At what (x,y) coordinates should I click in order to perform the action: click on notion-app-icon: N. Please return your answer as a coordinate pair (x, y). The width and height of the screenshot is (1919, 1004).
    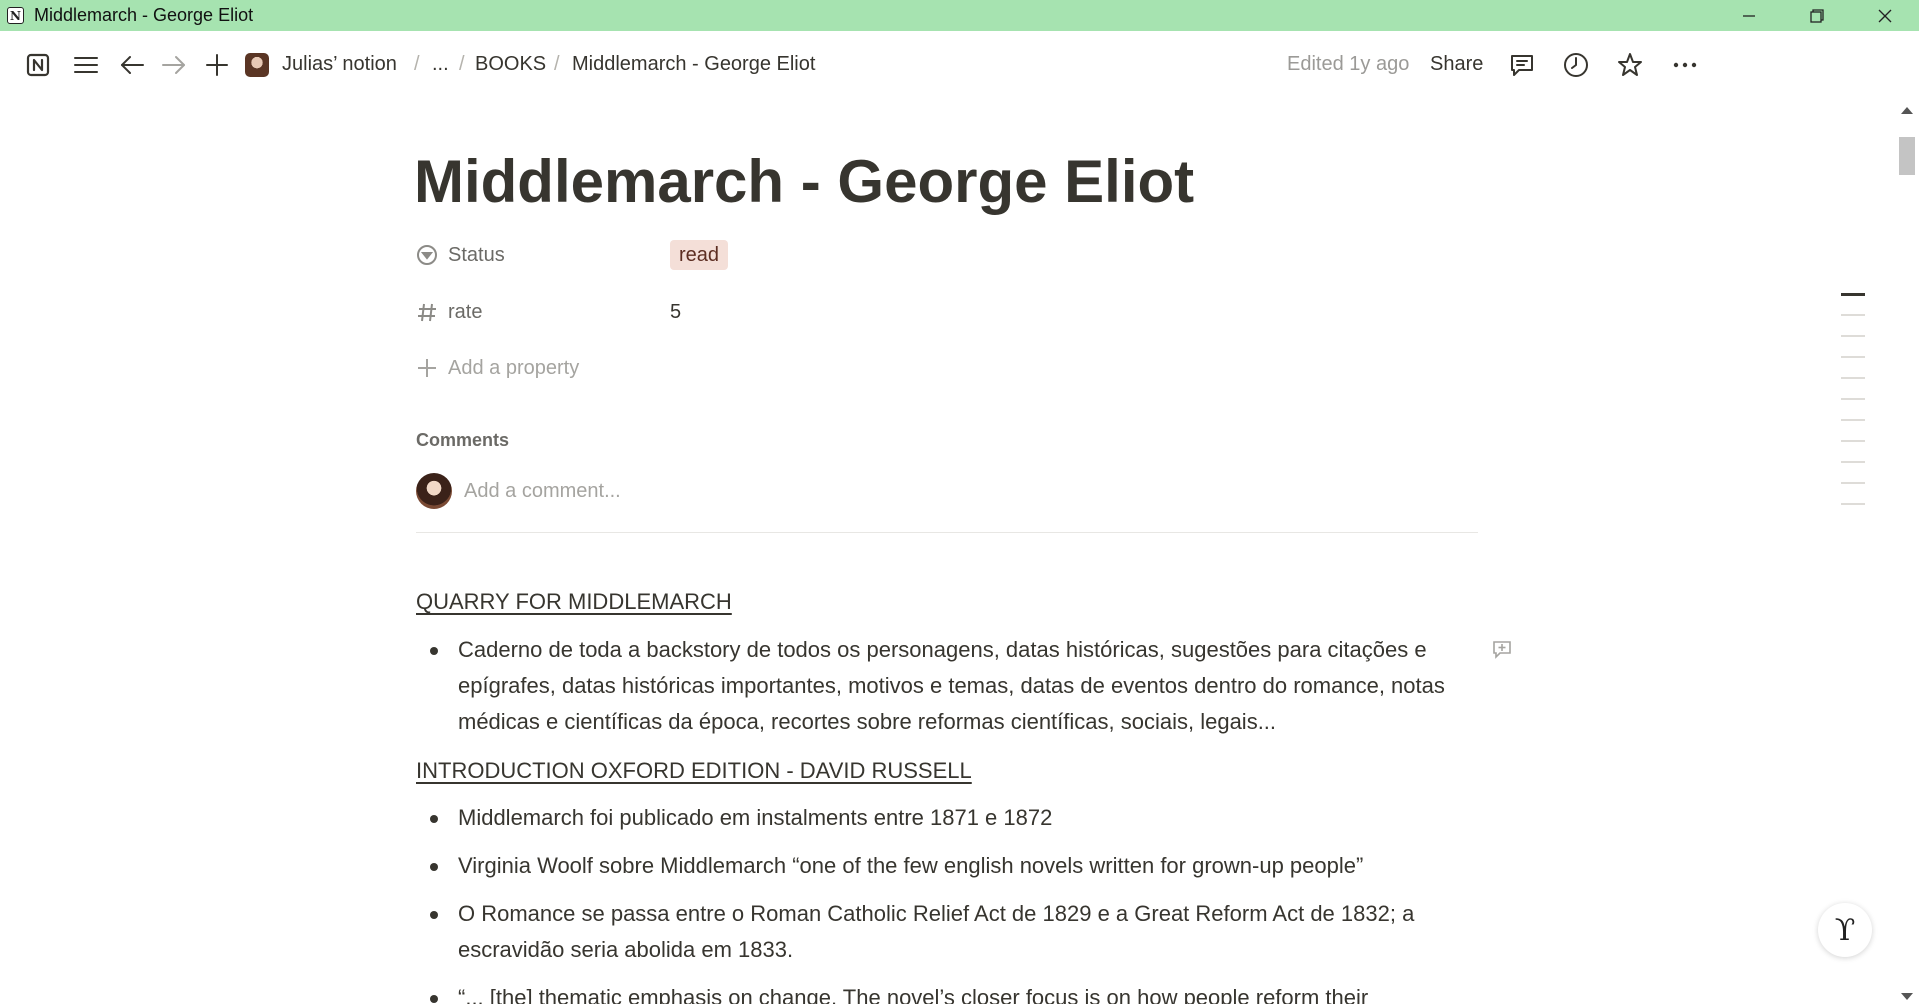
    Looking at the image, I should click on (15, 15).